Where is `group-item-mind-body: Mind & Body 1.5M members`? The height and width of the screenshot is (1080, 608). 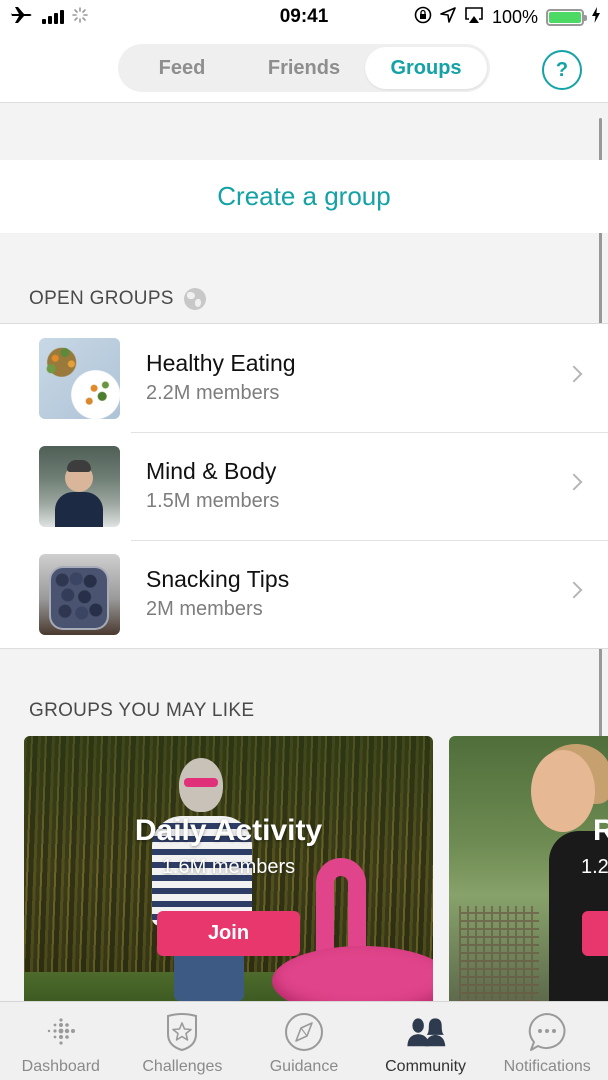 group-item-mind-body: Mind & Body 1.5M members is located at coordinates (304, 486).